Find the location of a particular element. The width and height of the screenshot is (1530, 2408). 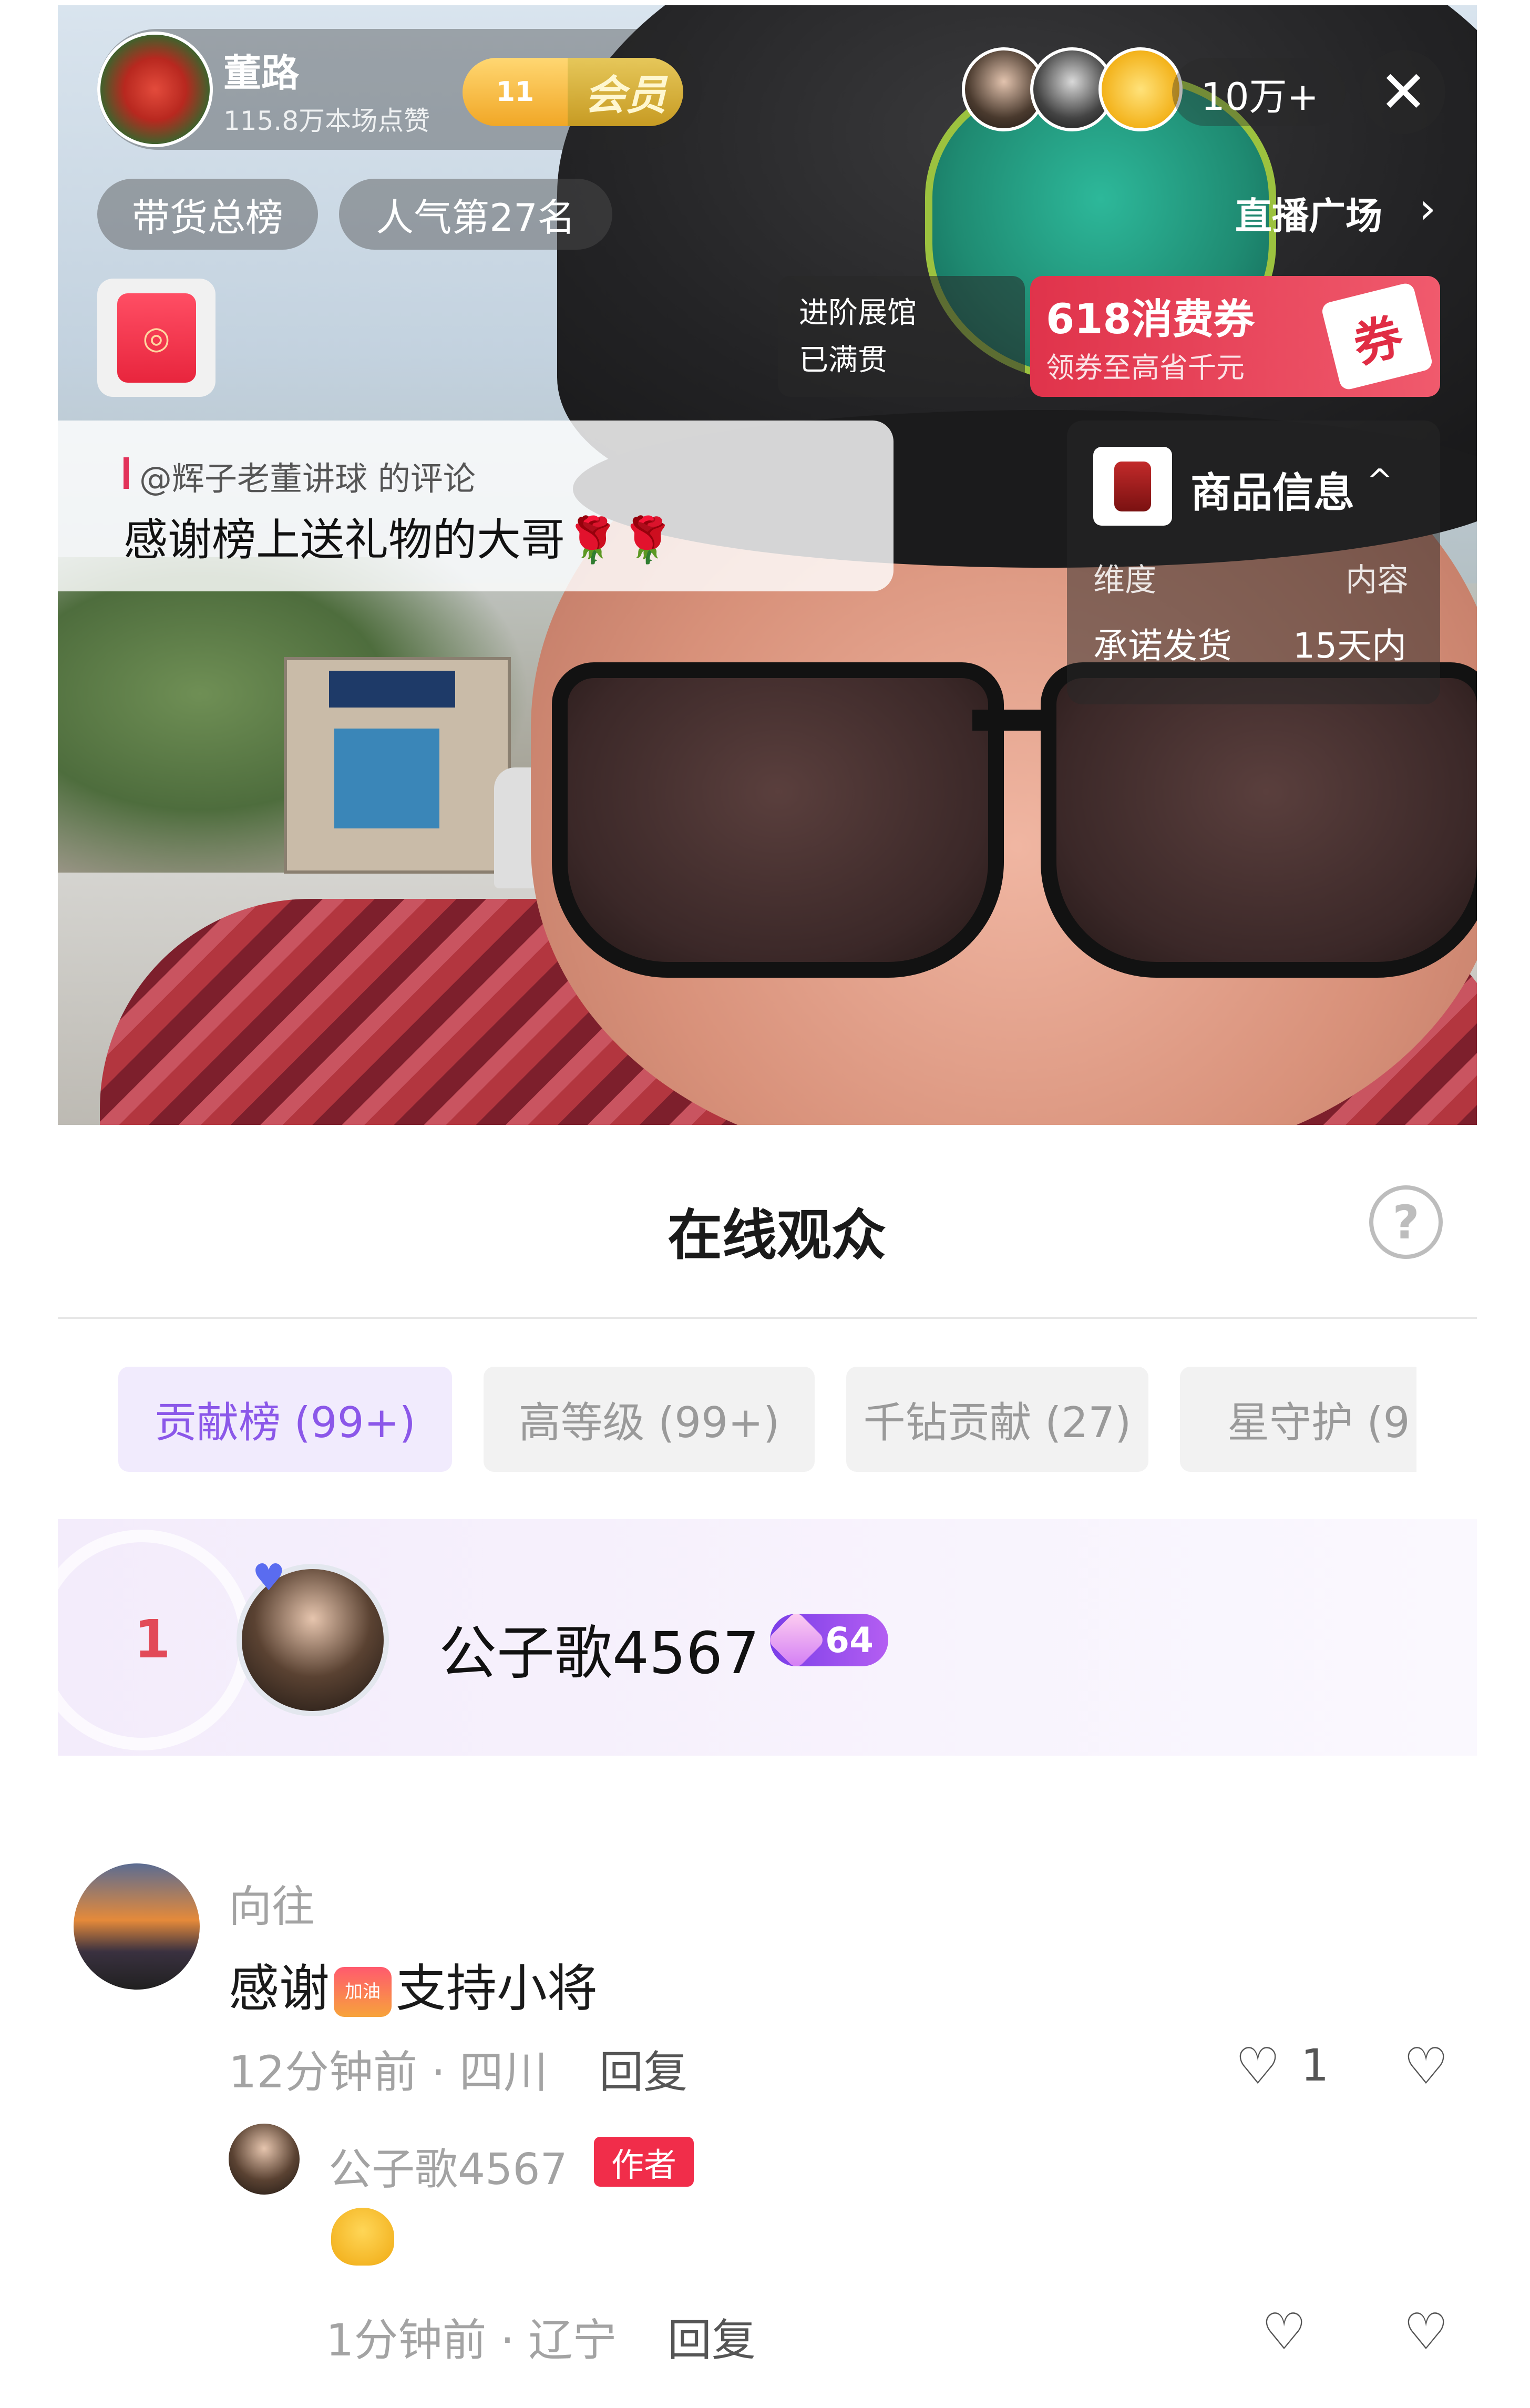

comment-text-after: 支持小将 is located at coordinates (497, 1988).